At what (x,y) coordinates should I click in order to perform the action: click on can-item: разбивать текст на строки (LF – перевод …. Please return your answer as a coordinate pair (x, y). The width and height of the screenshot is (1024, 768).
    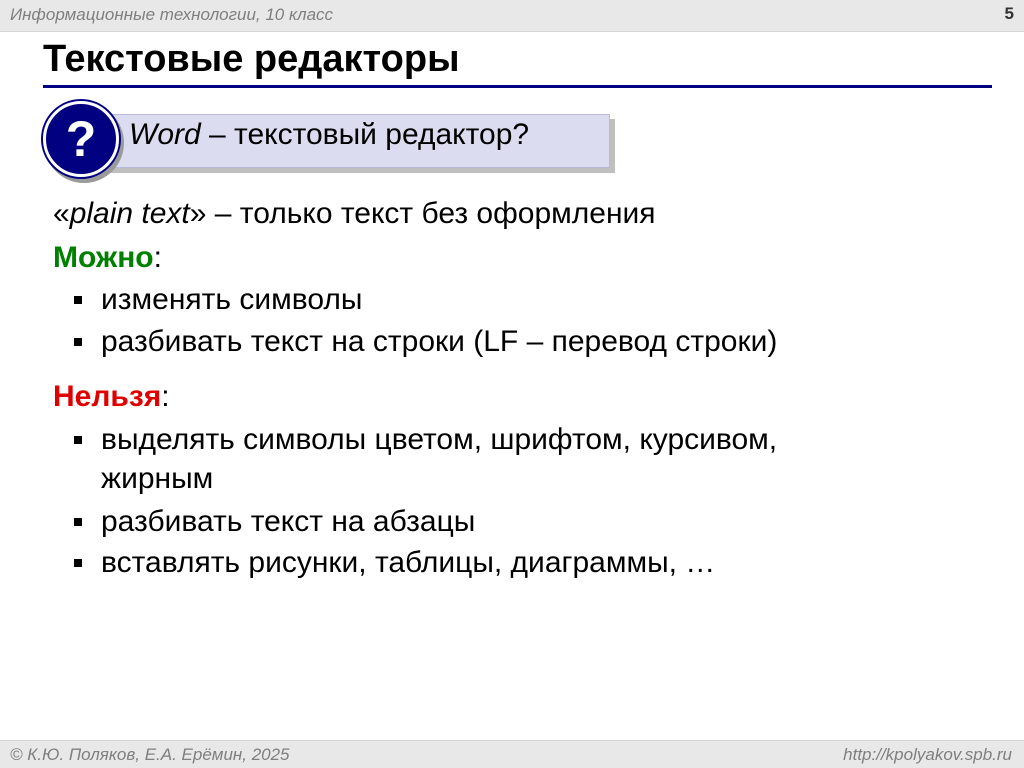
    Looking at the image, I should click on (439, 341).